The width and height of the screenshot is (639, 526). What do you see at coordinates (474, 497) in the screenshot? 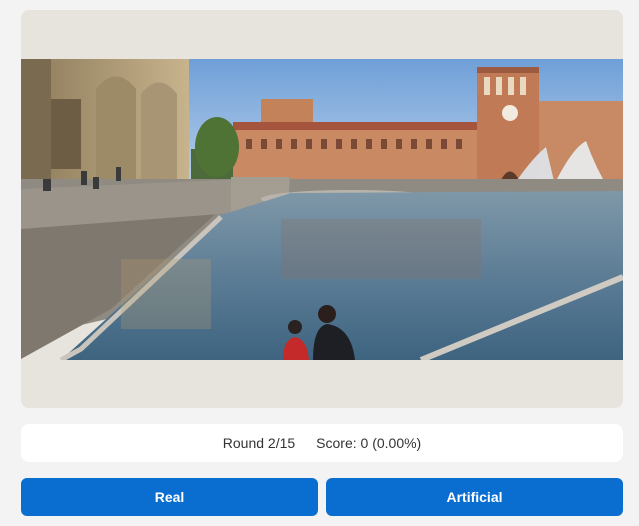
I see `artificial-button: Artificial` at bounding box center [474, 497].